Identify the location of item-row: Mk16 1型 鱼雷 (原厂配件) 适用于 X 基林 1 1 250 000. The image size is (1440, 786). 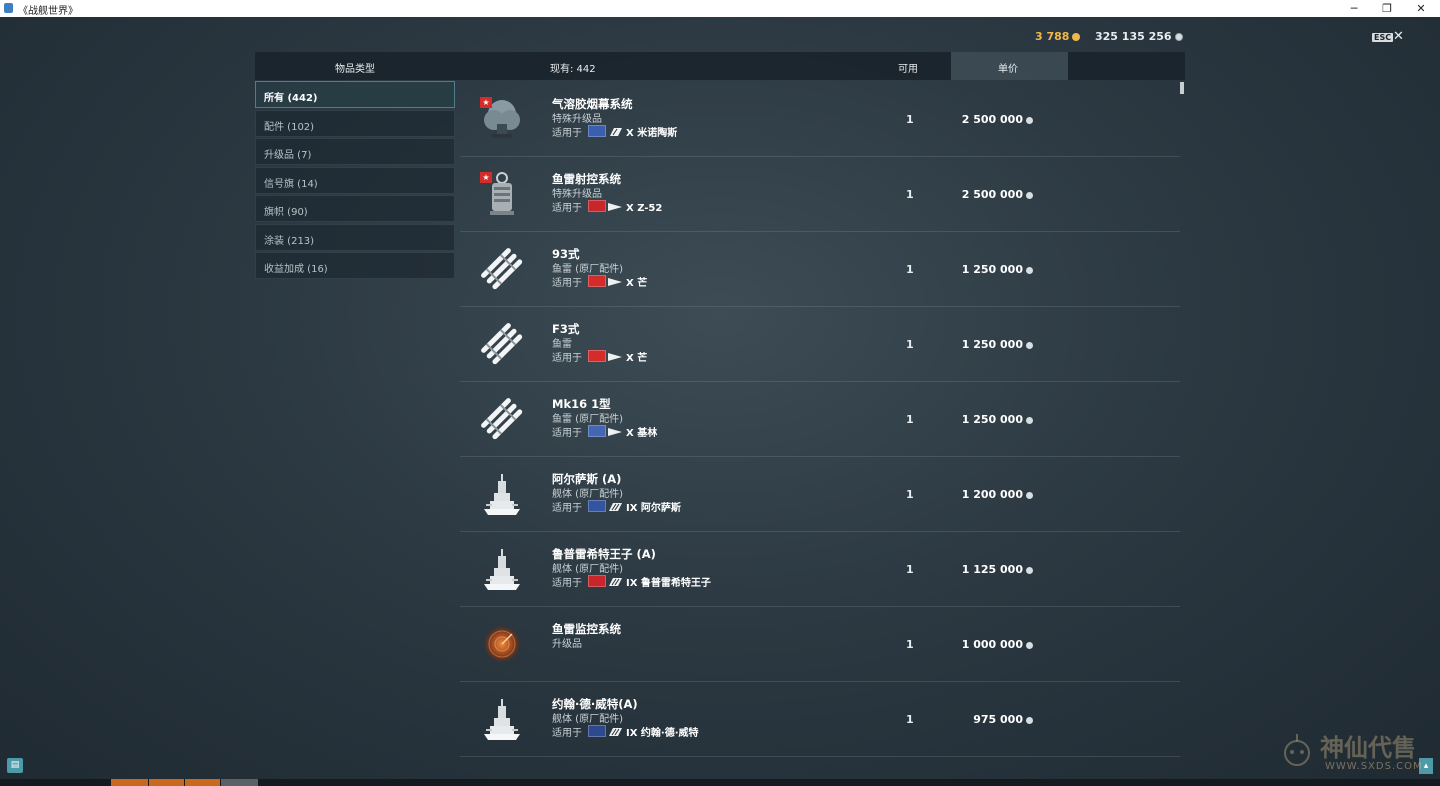
(820, 419).